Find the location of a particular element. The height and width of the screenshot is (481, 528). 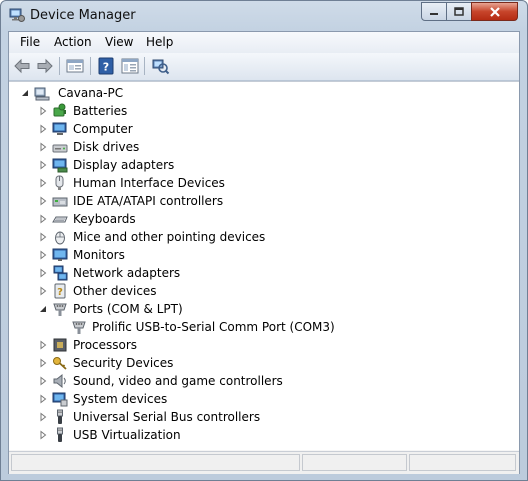

help-icon: ? is located at coordinates (106, 66).